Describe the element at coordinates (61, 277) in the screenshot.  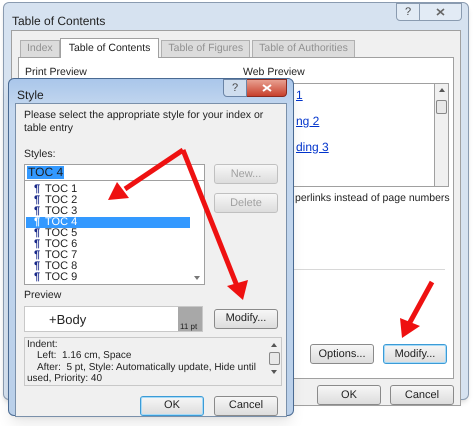
I see `style-name: TOC 9` at that location.